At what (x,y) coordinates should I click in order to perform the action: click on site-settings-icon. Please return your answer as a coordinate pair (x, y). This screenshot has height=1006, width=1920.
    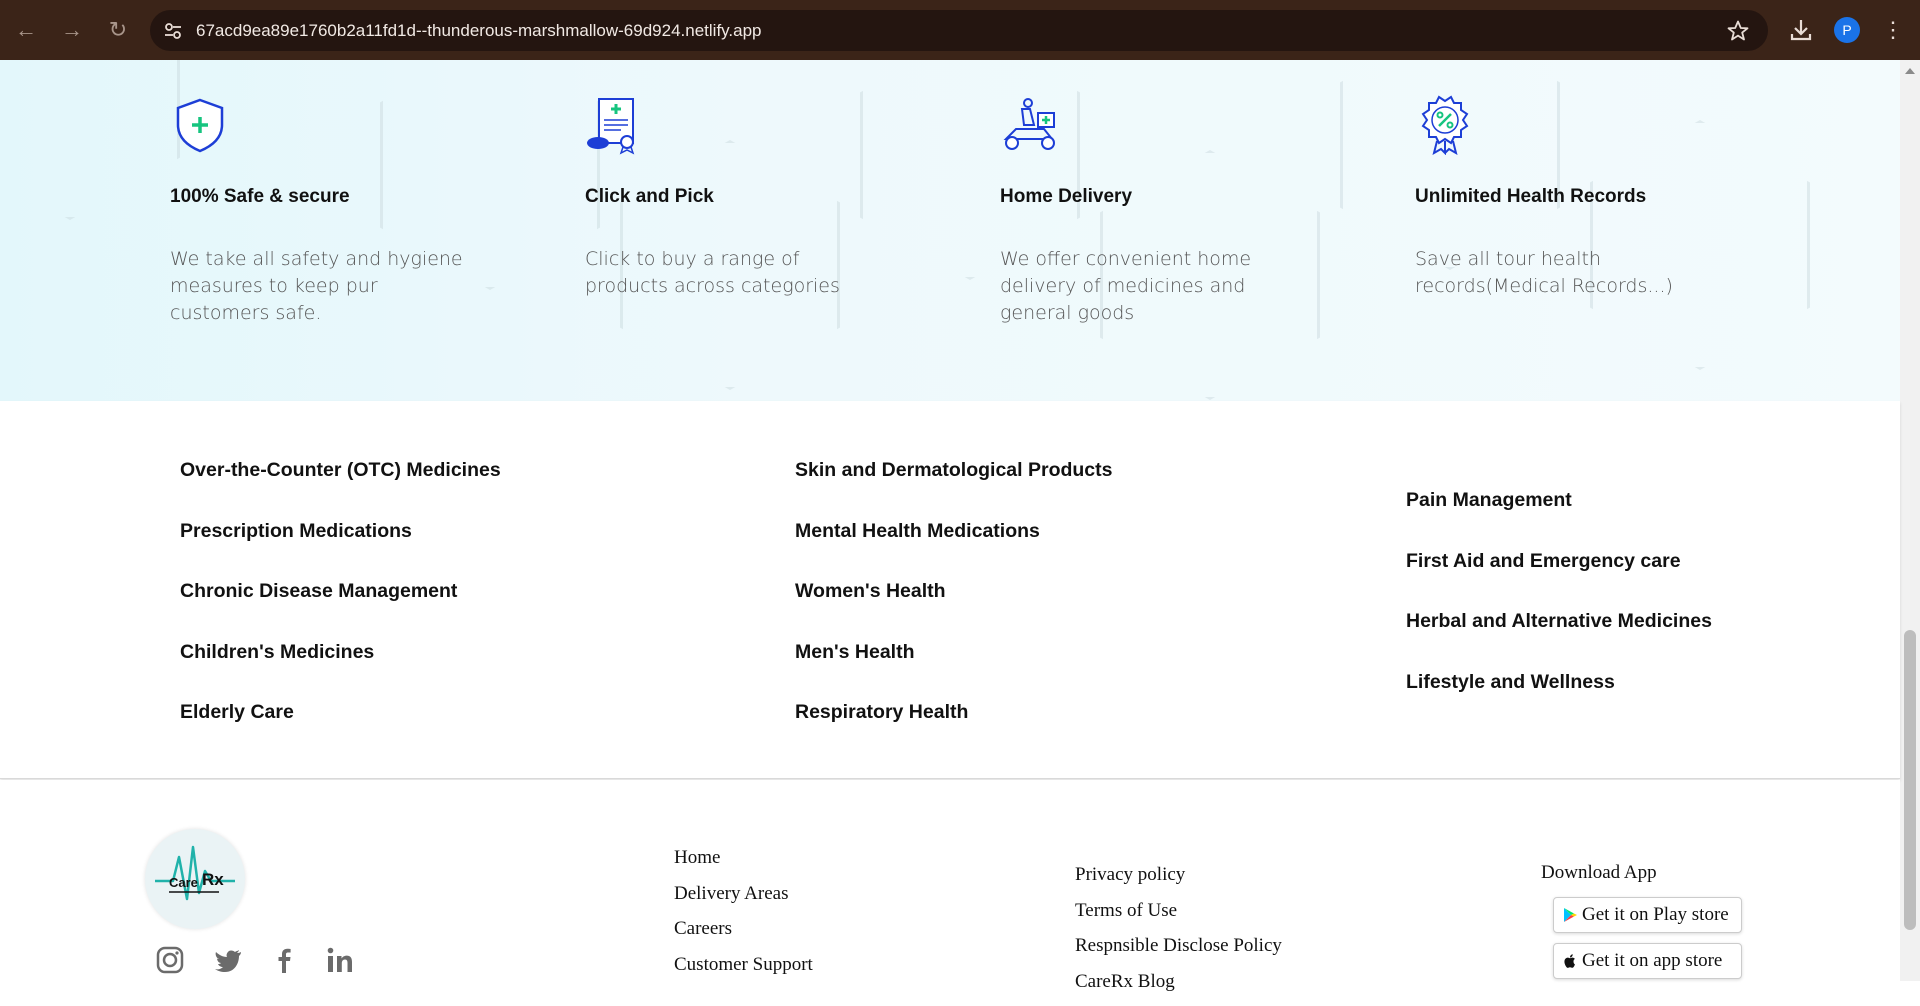
    Looking at the image, I should click on (173, 31).